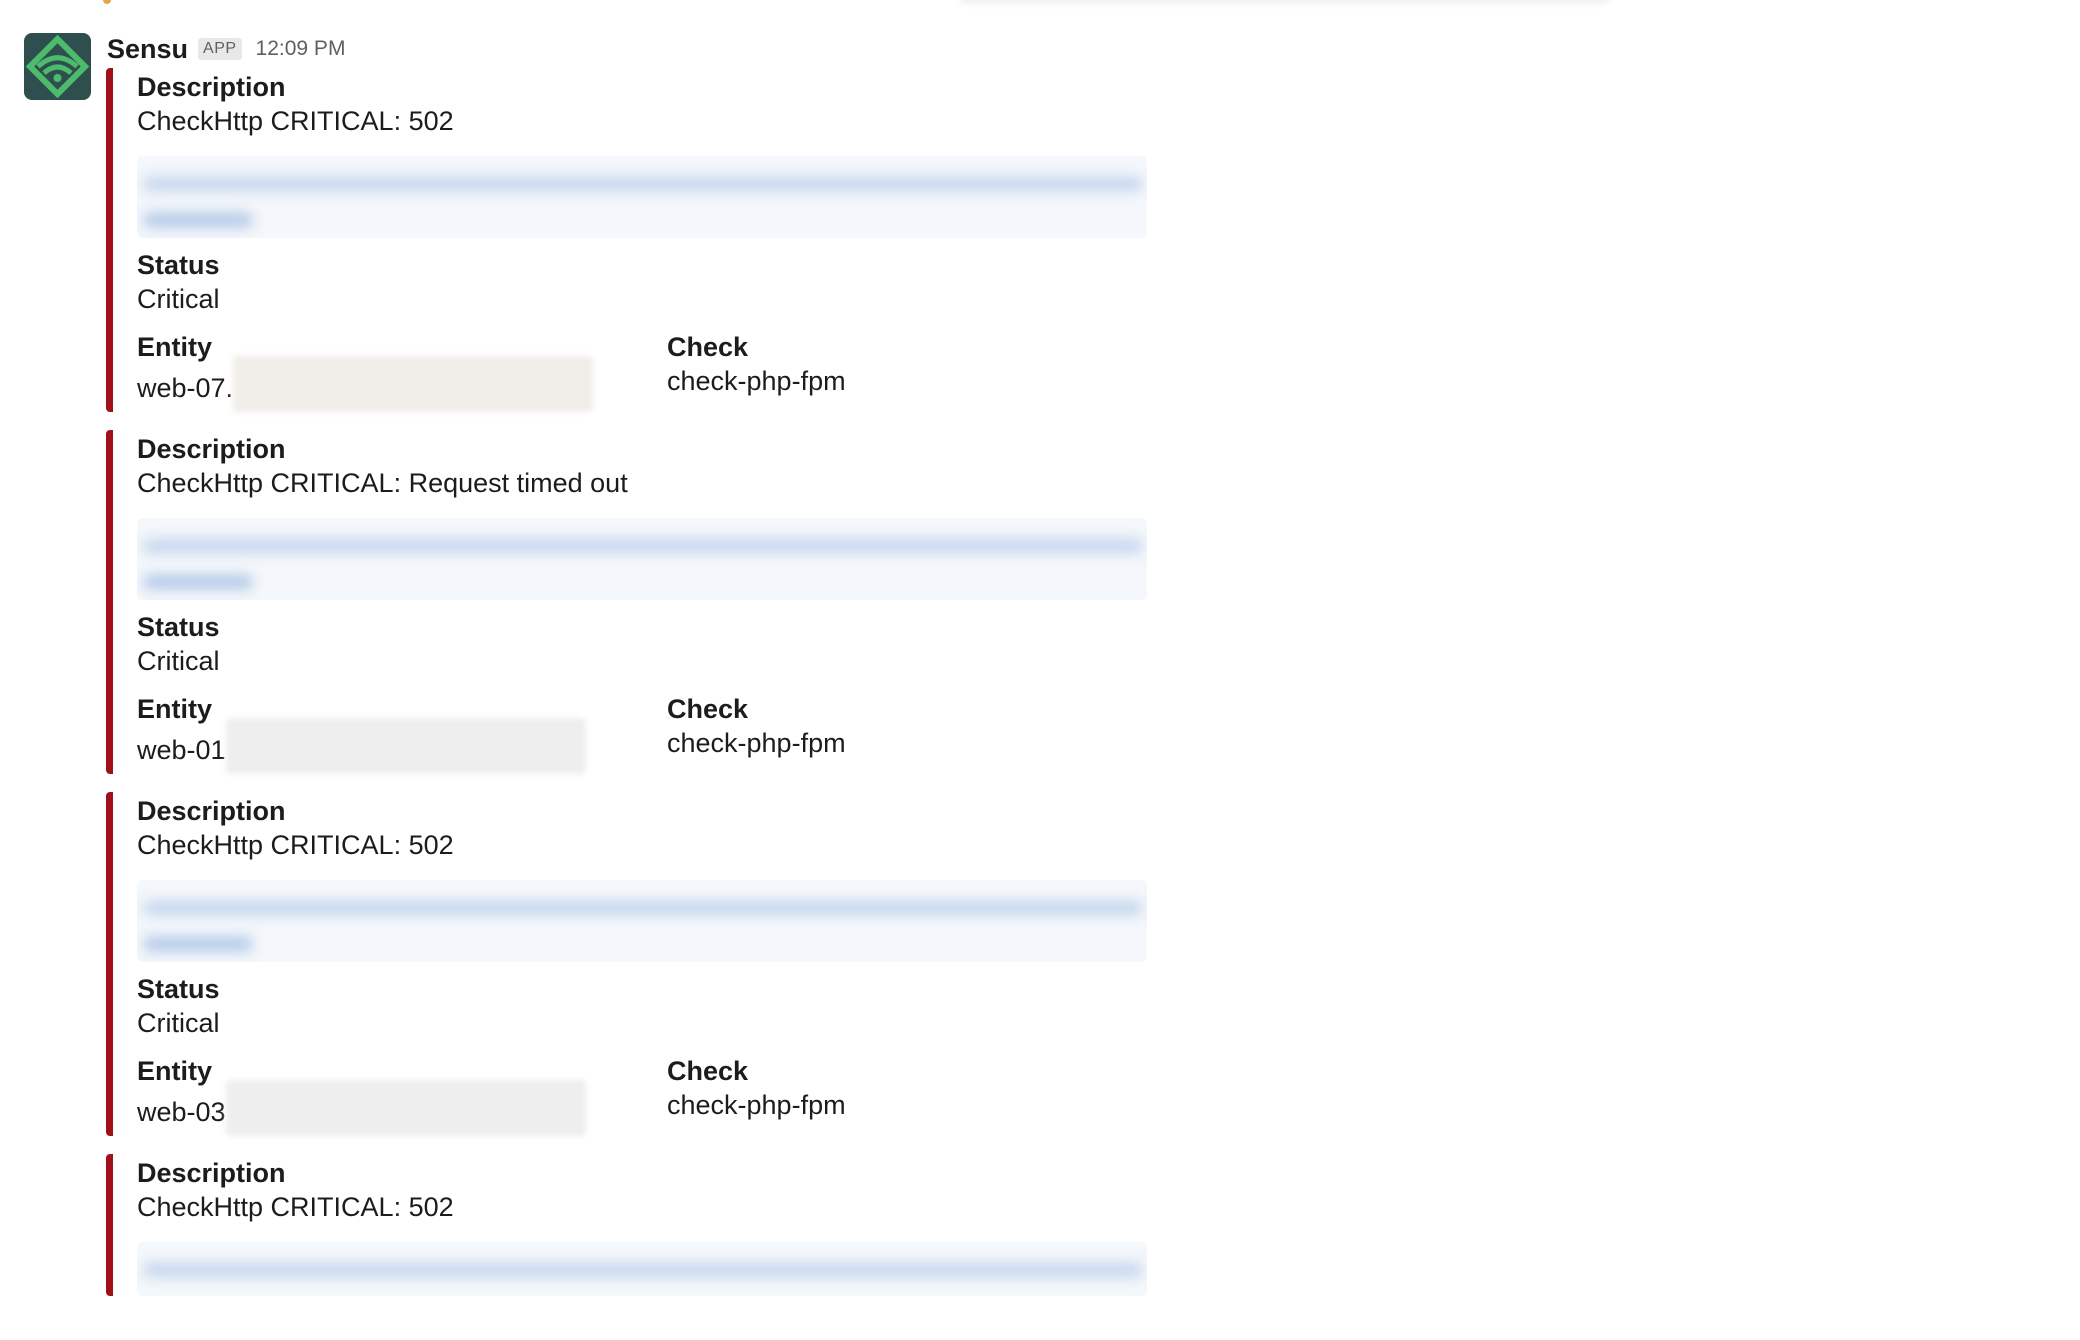 The width and height of the screenshot is (2080, 1340). Describe the element at coordinates (1285, 2) in the screenshot. I see `previous-message-edge` at that location.